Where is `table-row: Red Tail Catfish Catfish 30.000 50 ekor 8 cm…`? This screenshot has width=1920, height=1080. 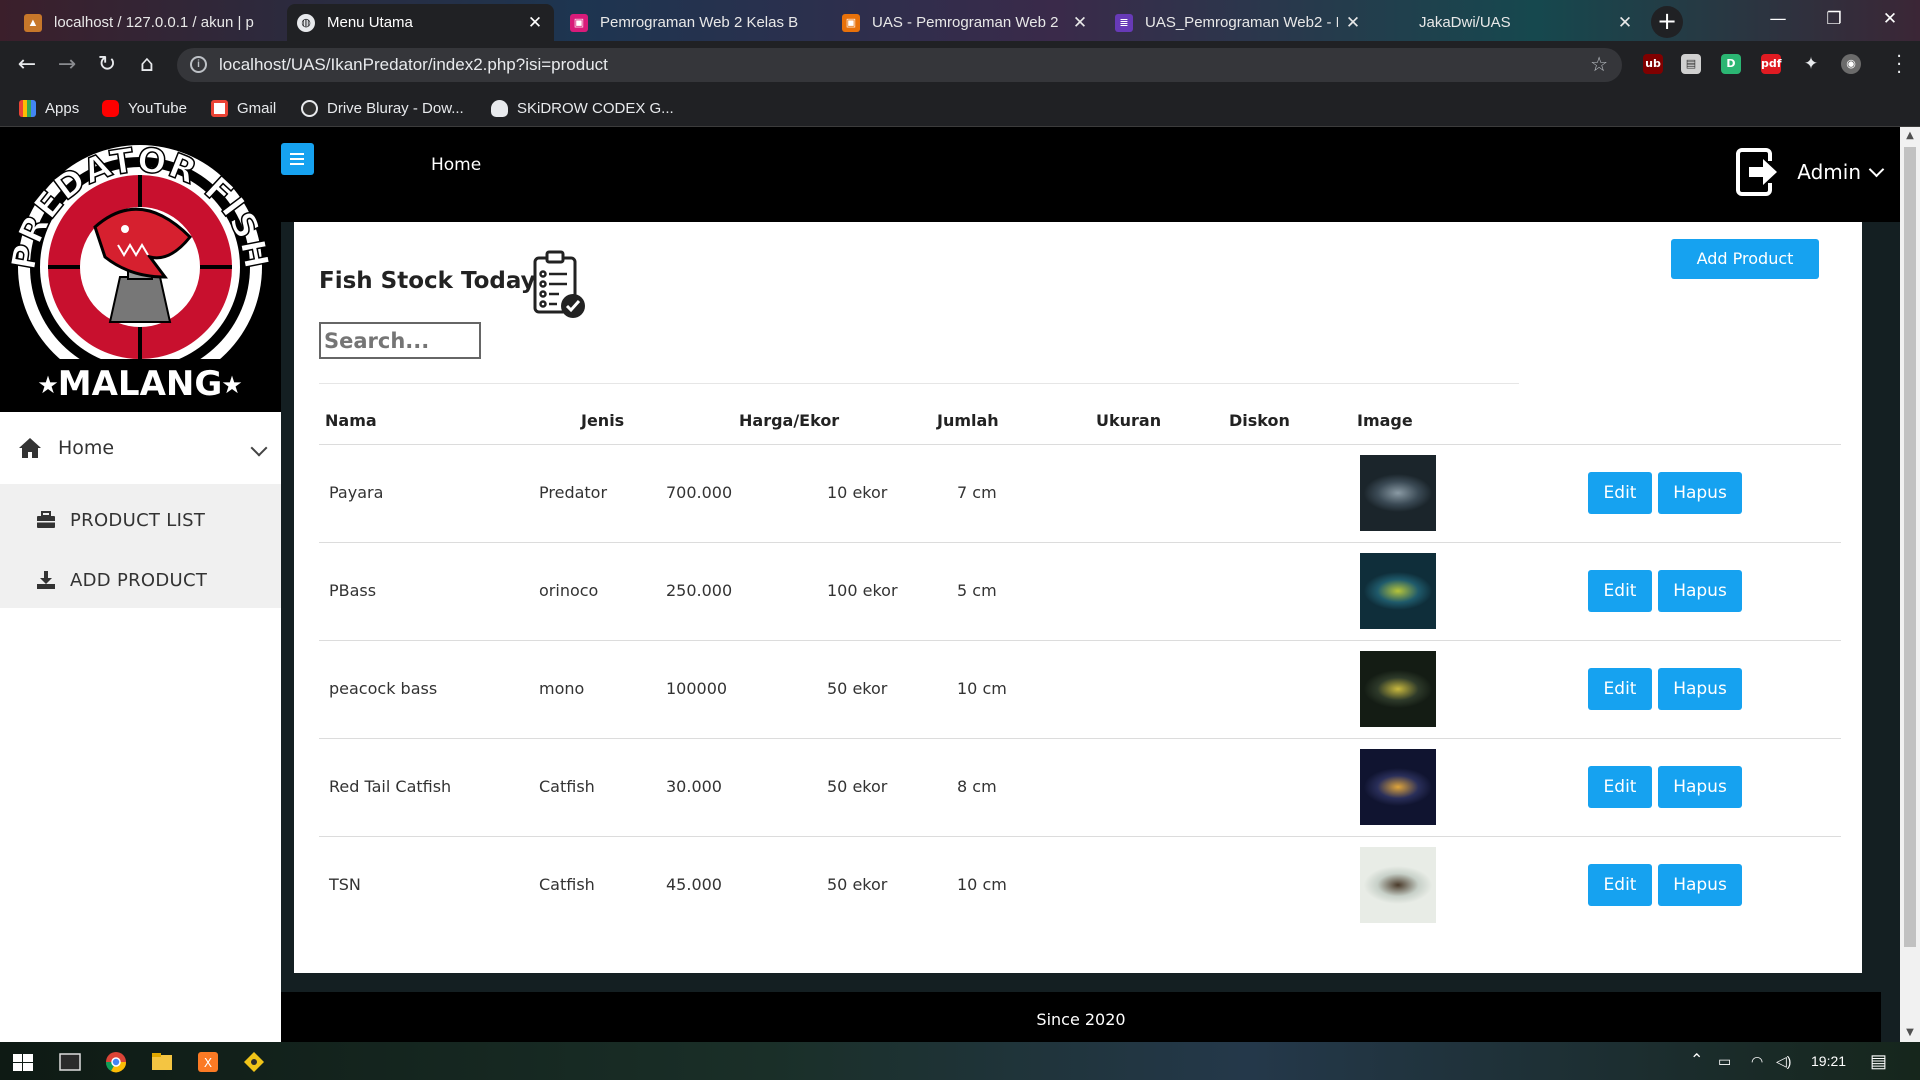
table-row: Red Tail Catfish Catfish 30.000 50 ekor 8 cm… is located at coordinates (1080, 787).